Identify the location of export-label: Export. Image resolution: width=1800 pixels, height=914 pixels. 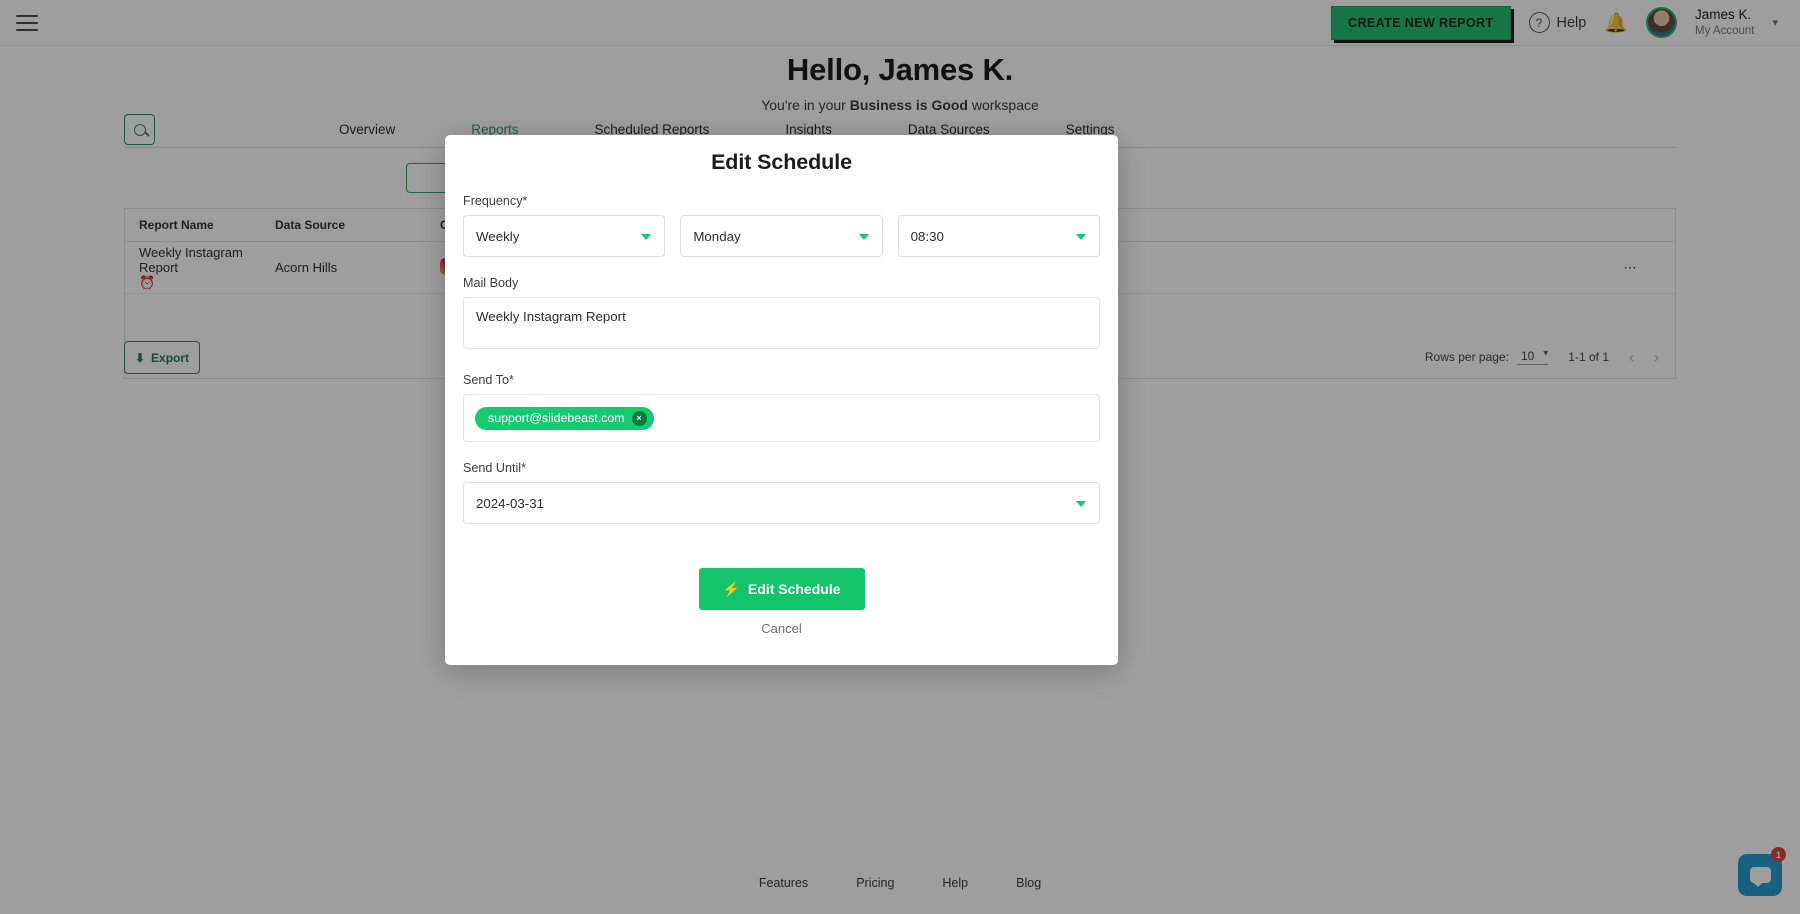
(170, 357).